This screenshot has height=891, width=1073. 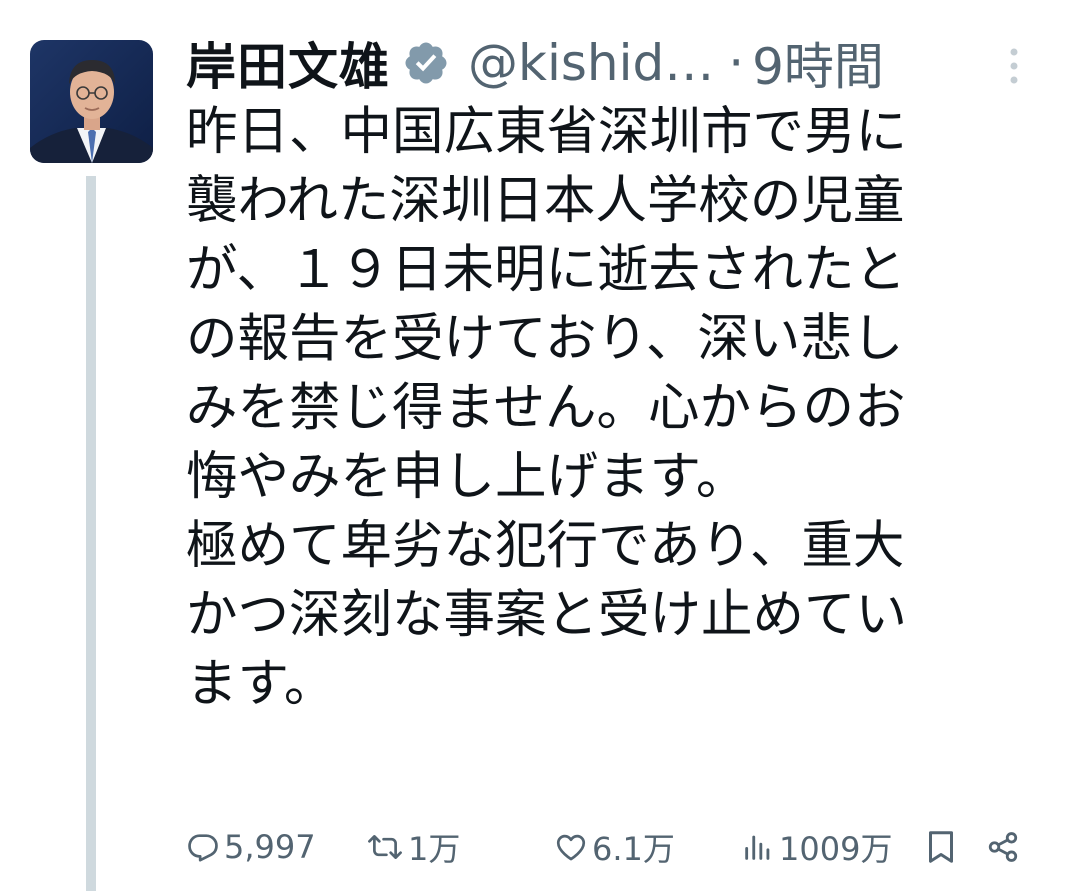 I want to click on repost-button: 1万, so click(x=413, y=847).